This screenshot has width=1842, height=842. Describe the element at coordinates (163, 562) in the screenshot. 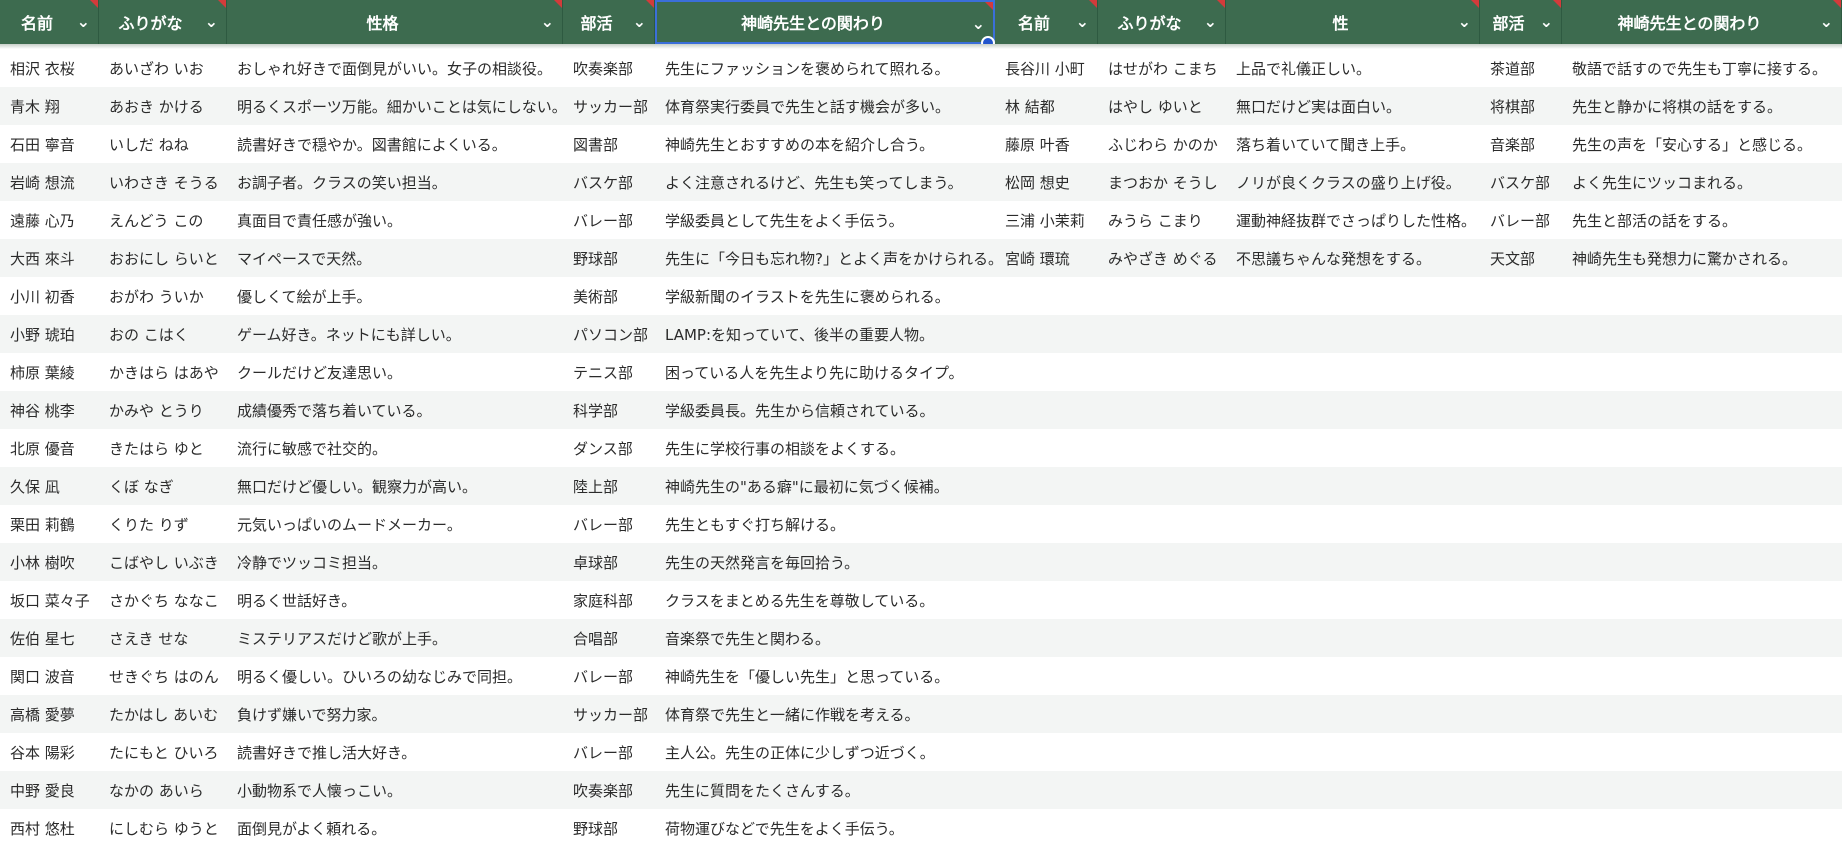

I see `table-cell: こばやし いぶき` at that location.